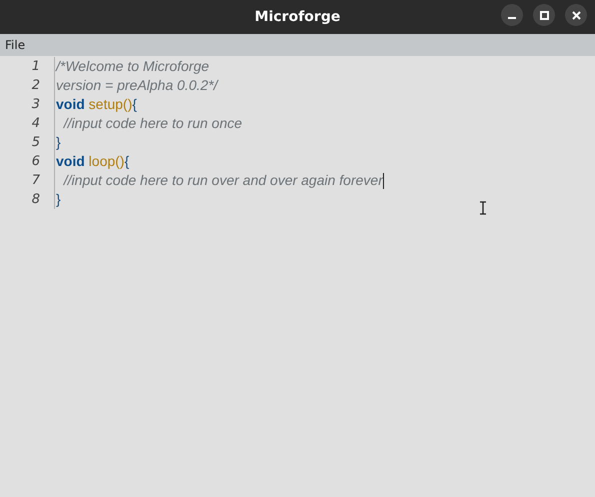 The height and width of the screenshot is (497, 595). I want to click on line-number: 1, so click(35, 67).